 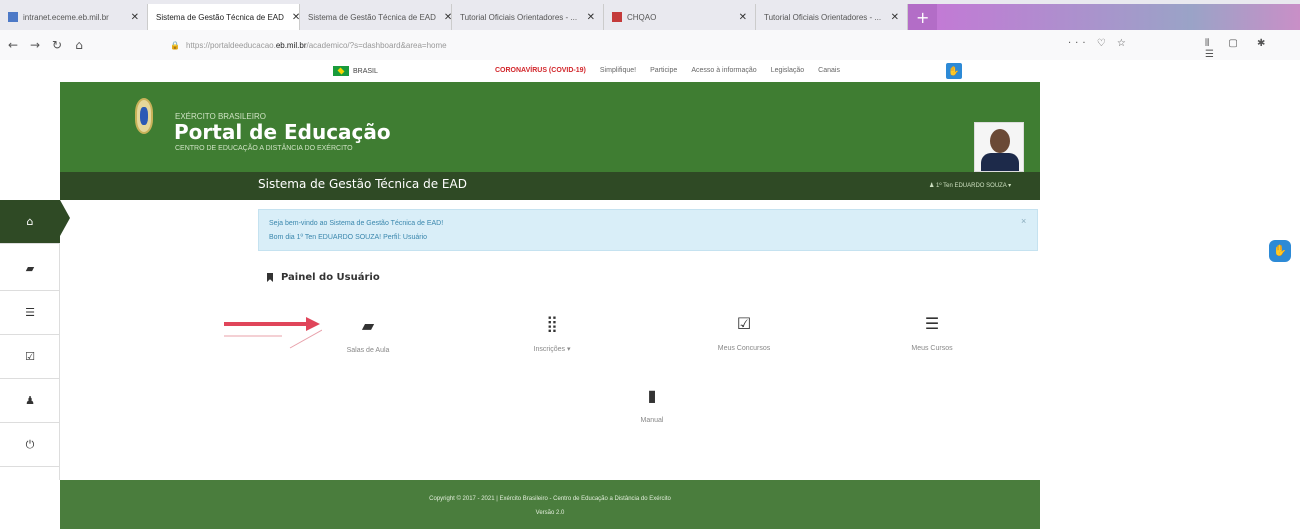 I want to click on lock-icon: 🔒, so click(x=175, y=45).